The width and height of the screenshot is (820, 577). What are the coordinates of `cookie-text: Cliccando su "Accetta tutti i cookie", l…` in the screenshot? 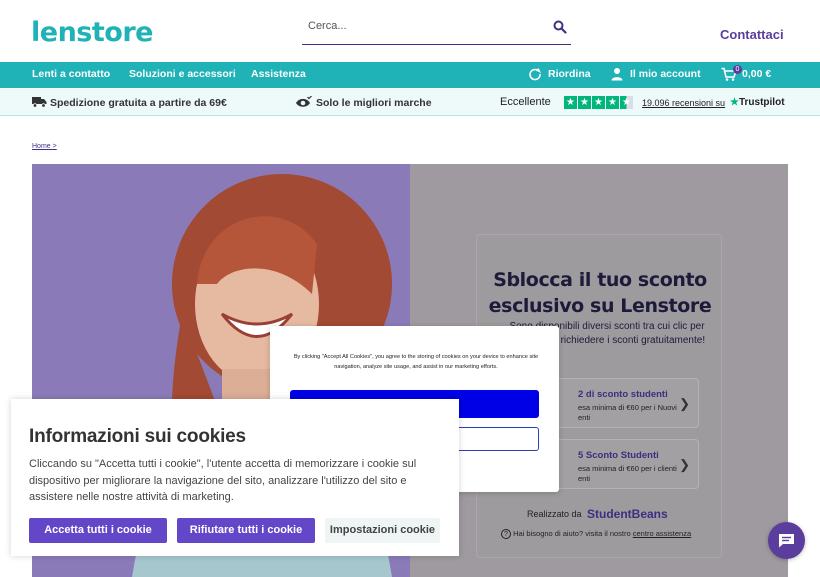 It's located at (223, 480).